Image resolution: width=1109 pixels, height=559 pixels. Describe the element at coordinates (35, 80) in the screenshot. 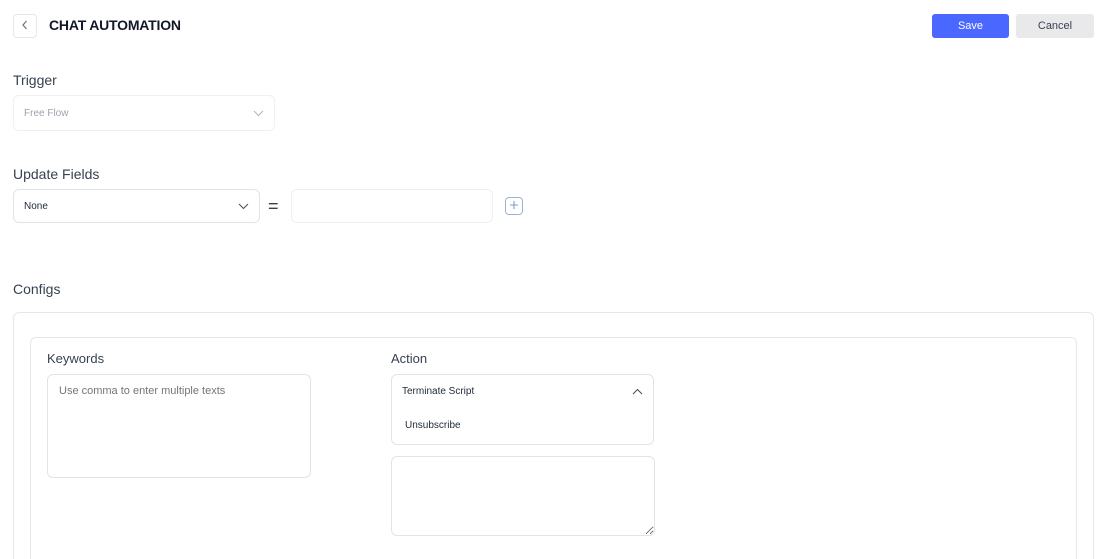

I see `trigger-label: Trigger` at that location.